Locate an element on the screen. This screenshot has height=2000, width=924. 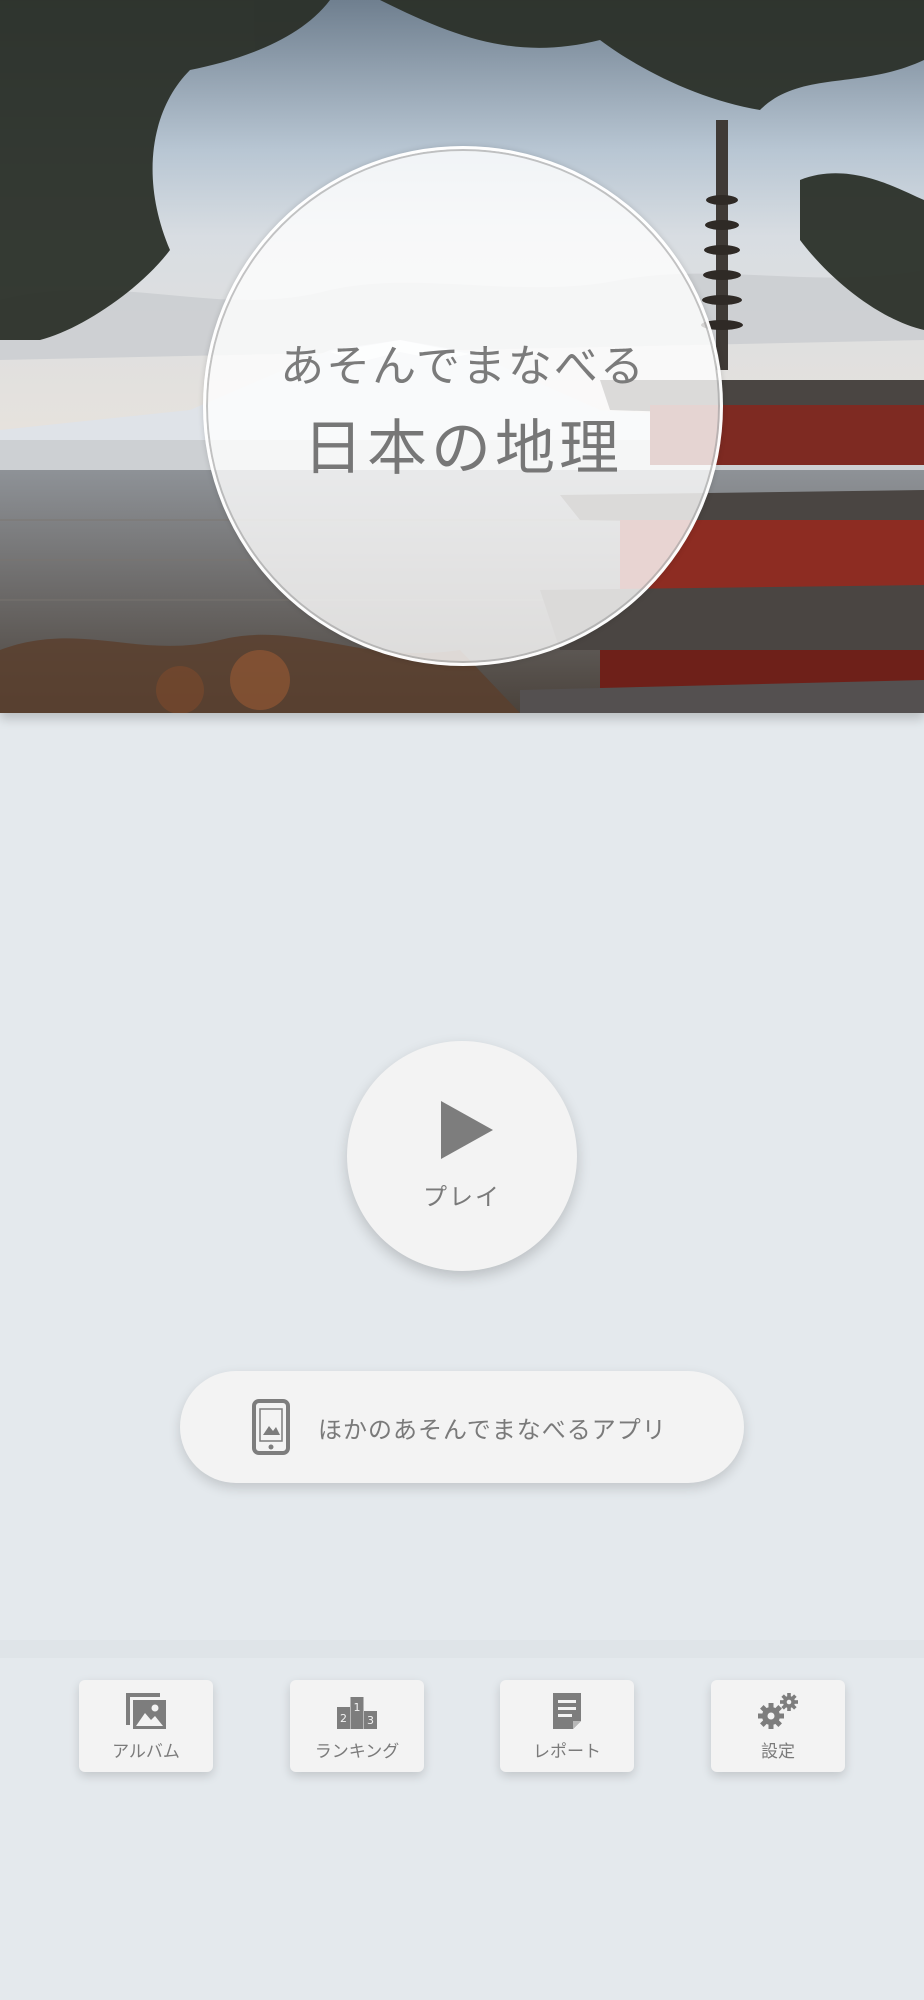
nav-album-button: アルバム is located at coordinates (146, 1726).